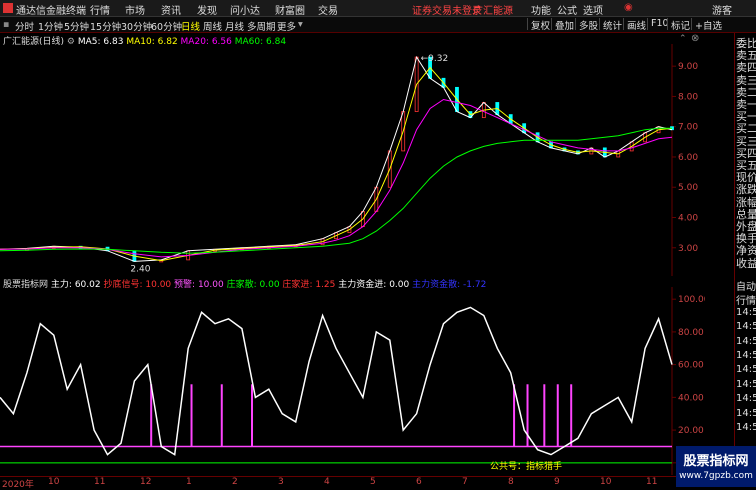 This screenshot has height=490, width=756. What do you see at coordinates (51, 11) in the screenshot?
I see `app-title: 通达信金融终端` at bounding box center [51, 11].